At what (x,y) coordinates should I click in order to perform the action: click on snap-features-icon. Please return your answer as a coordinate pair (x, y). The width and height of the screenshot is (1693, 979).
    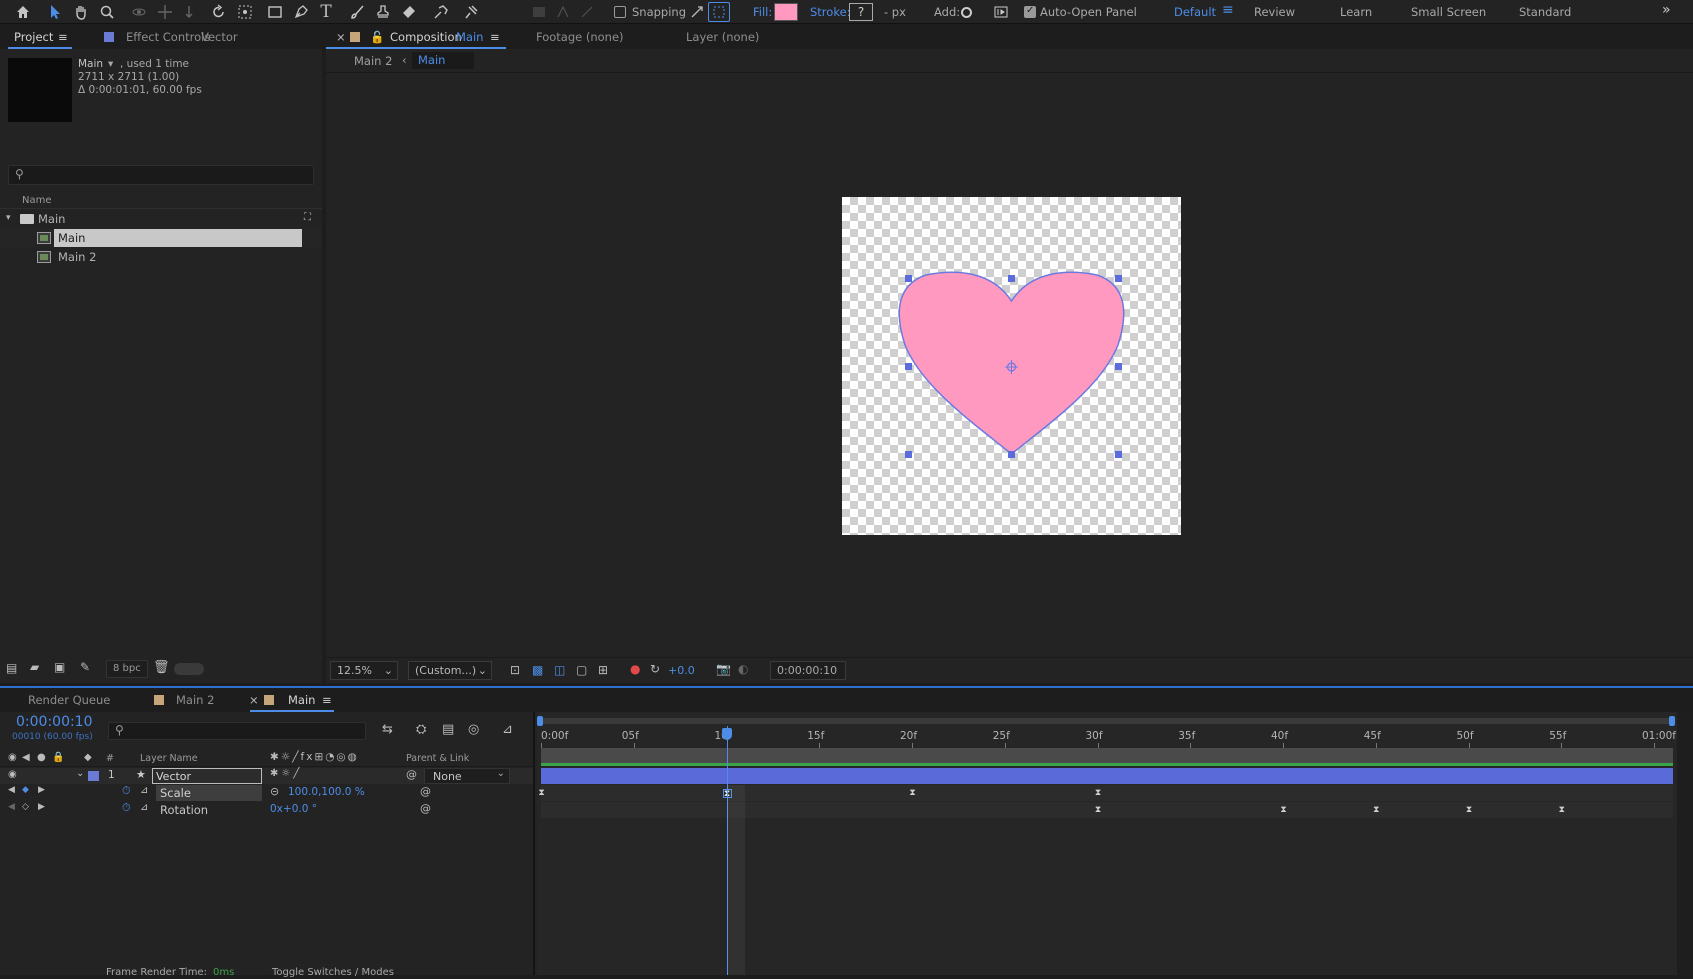
    Looking at the image, I should click on (719, 12).